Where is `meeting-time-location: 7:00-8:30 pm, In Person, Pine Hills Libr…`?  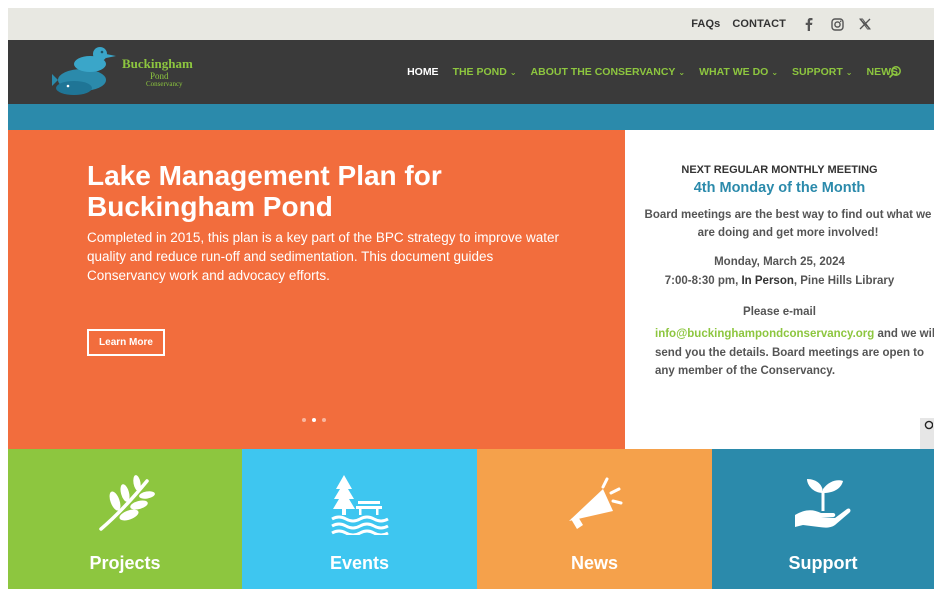
meeting-time-location: 7:00-8:30 pm, In Person, Pine Hills Libr… is located at coordinates (779, 281).